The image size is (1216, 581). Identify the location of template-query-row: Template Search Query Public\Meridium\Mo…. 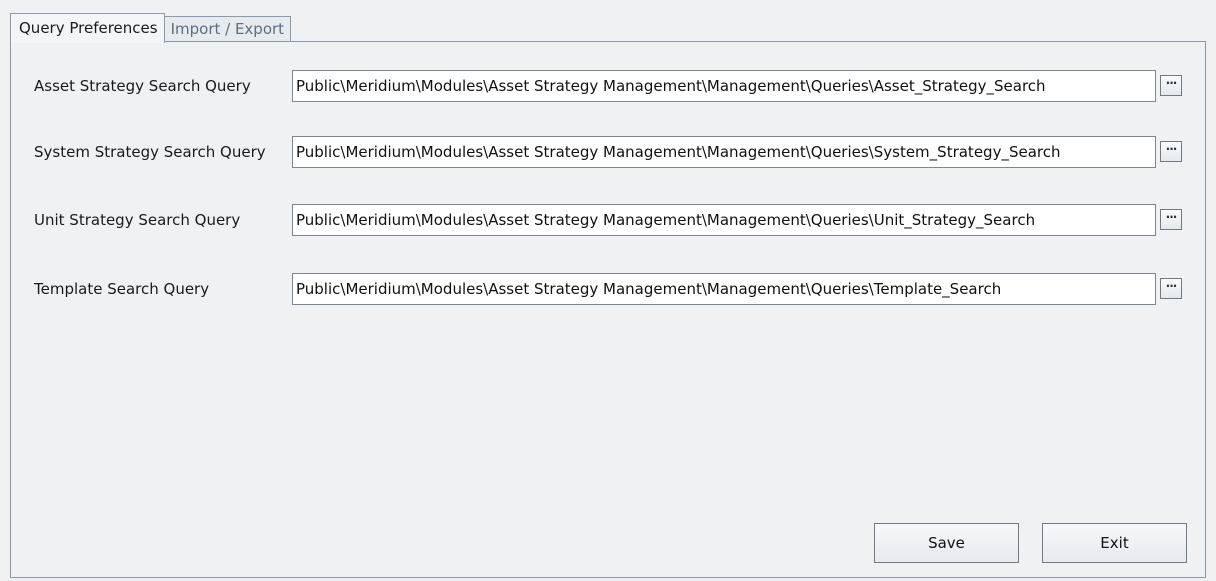
(608, 289).